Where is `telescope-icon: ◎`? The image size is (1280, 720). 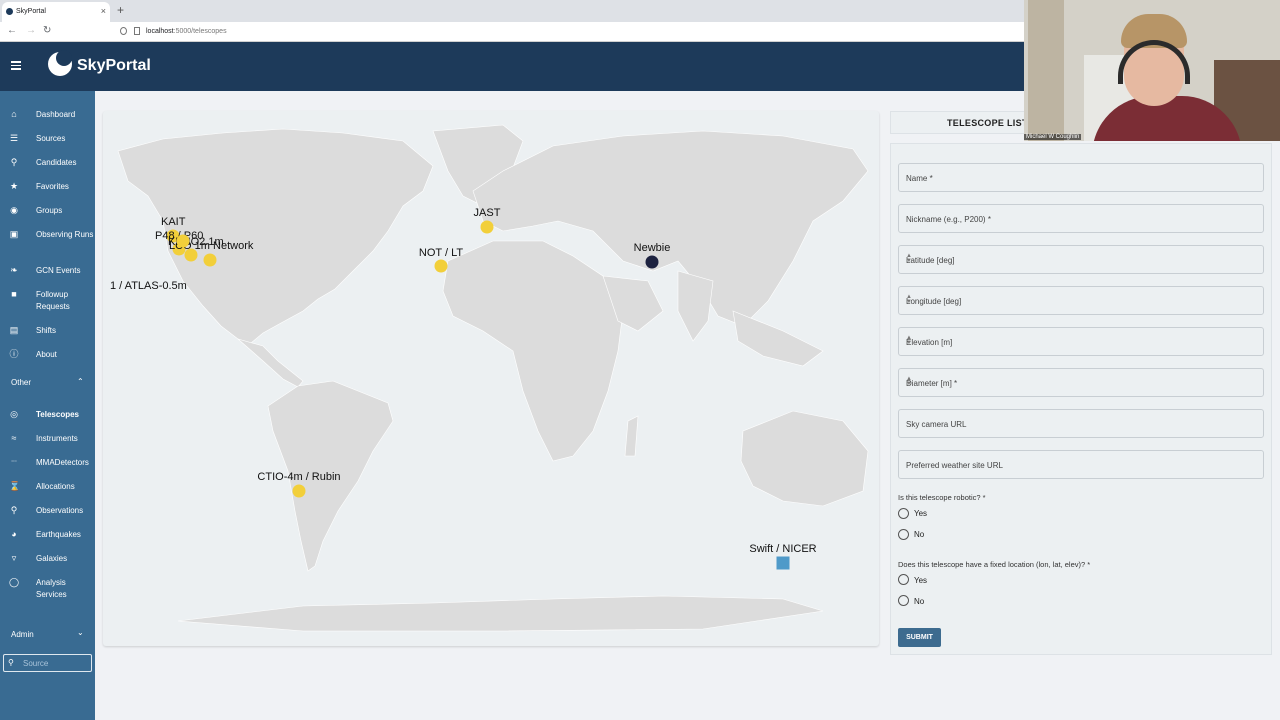
telescope-icon: ◎ is located at coordinates (14, 414).